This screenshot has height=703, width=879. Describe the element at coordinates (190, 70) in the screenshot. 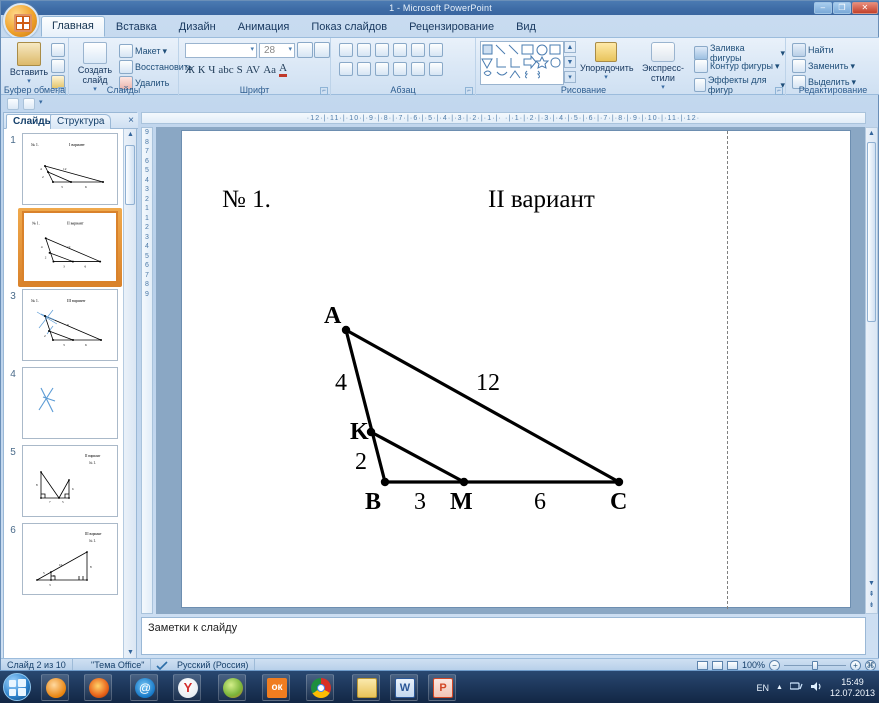

I see `bold-button: Ж` at that location.